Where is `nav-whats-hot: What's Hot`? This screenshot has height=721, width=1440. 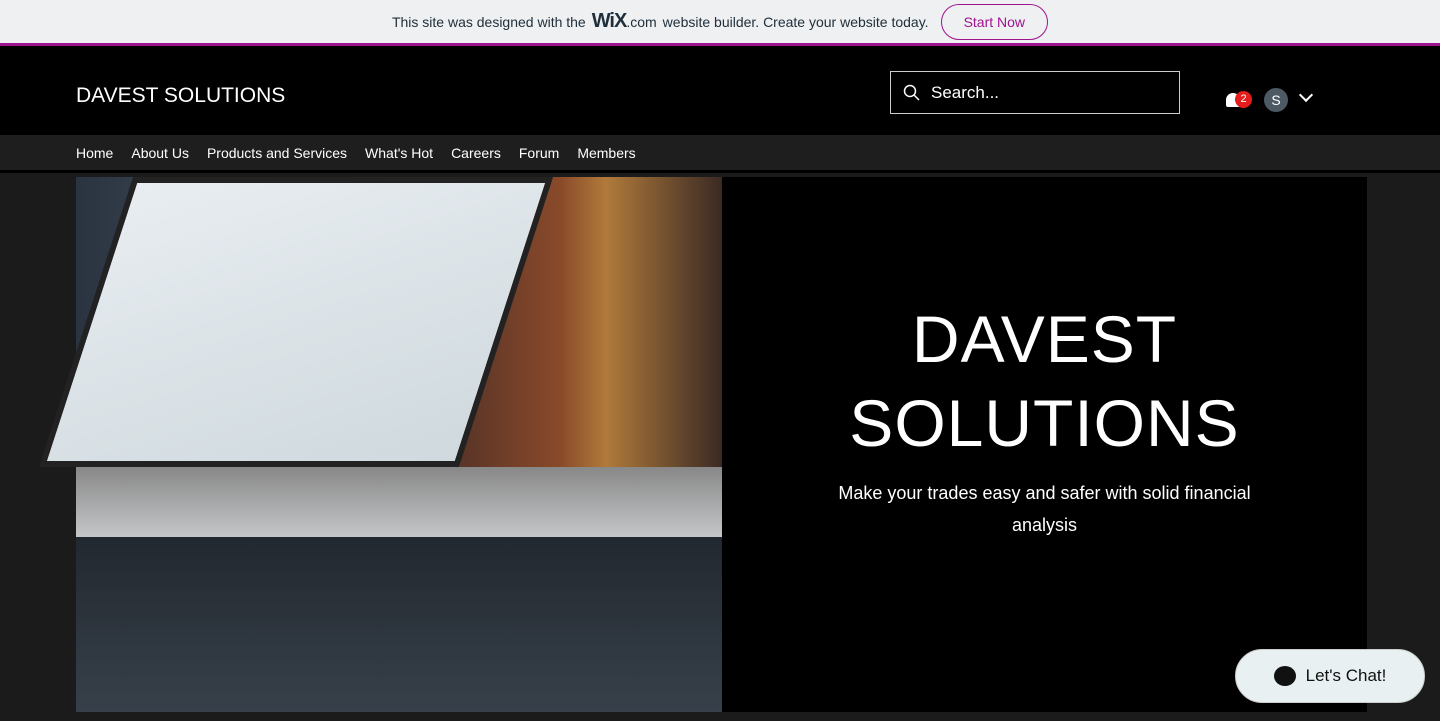
nav-whats-hot: What's Hot is located at coordinates (399, 153).